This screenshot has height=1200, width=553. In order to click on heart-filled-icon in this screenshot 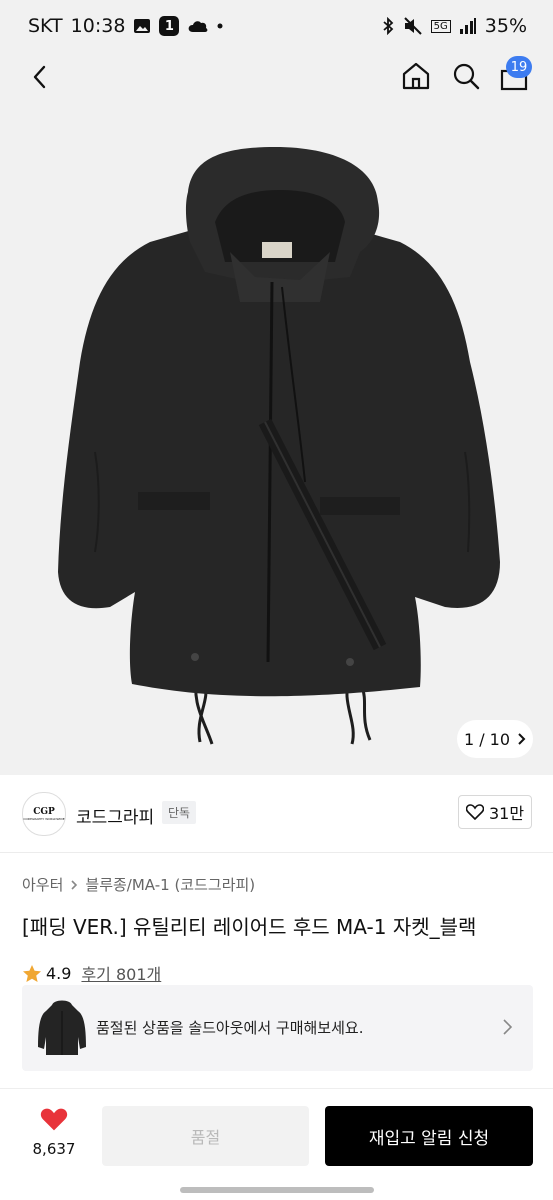, I will do `click(54, 1119)`.